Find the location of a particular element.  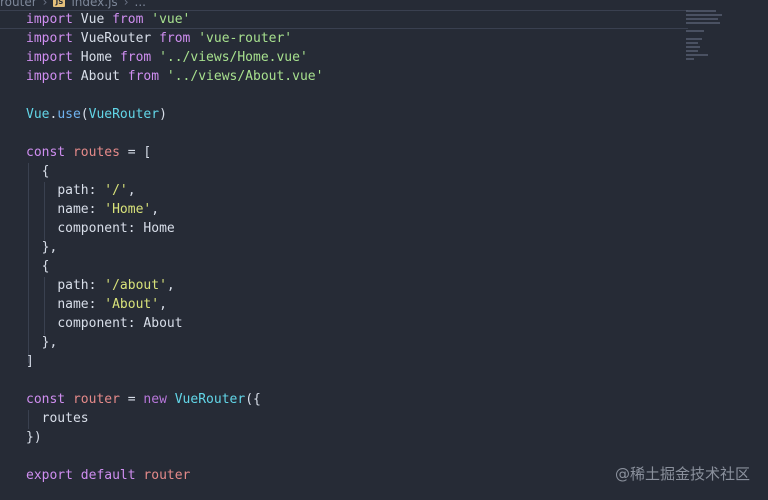

code-line-18: }, is located at coordinates (42, 342).